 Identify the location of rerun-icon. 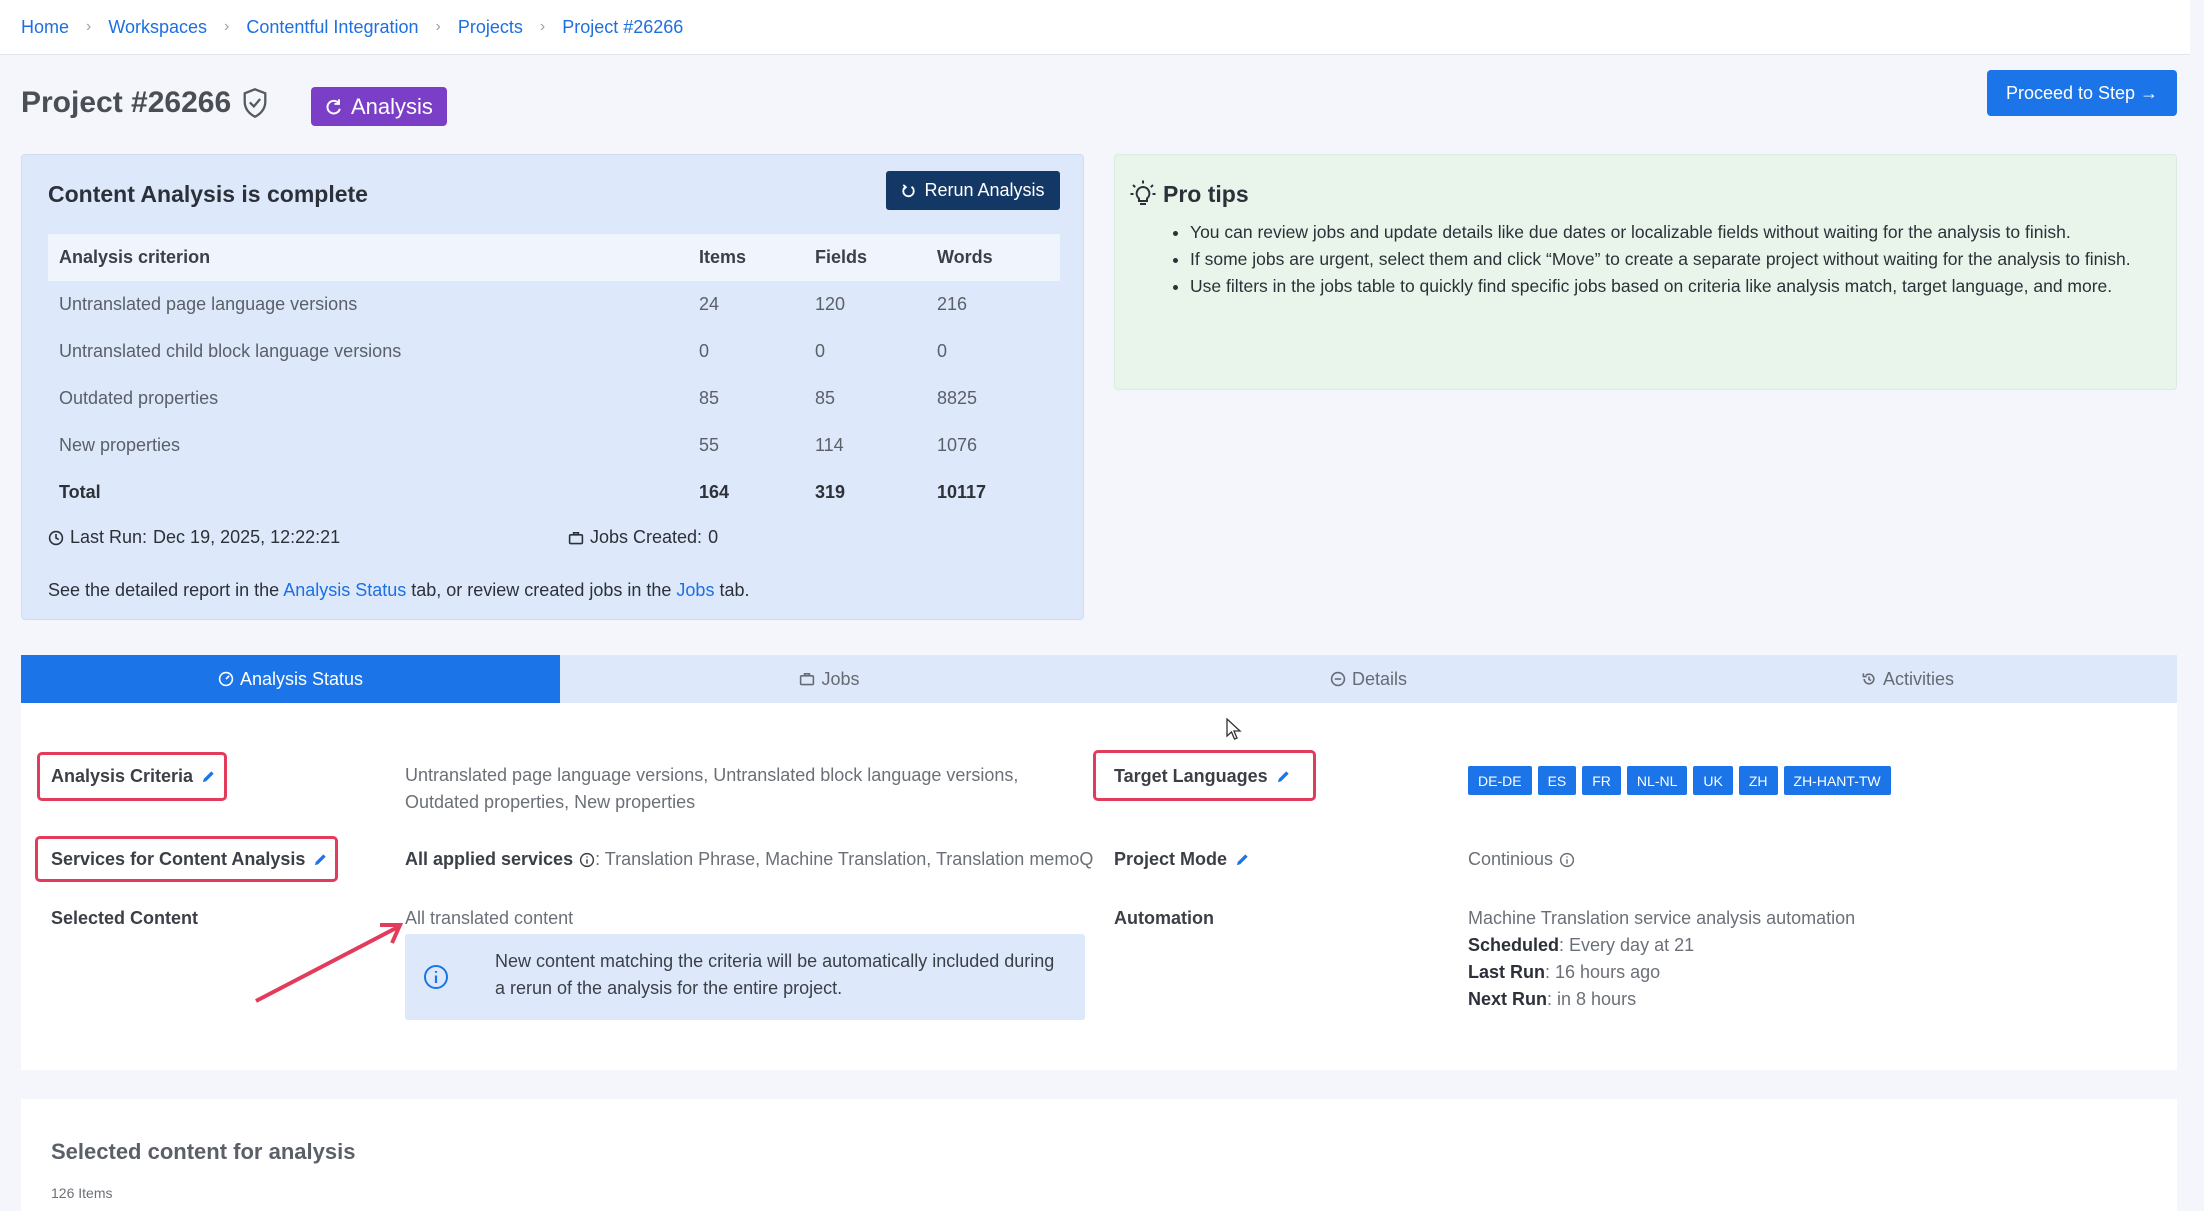
(909, 191).